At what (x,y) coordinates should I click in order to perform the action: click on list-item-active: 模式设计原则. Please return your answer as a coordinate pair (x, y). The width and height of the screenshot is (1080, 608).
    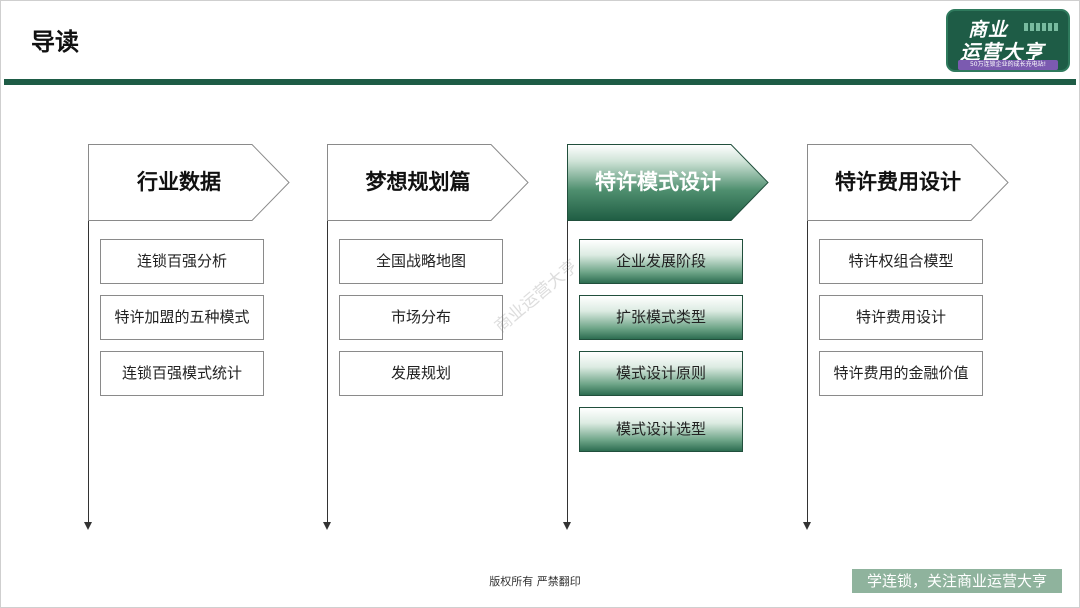
    Looking at the image, I should click on (661, 373).